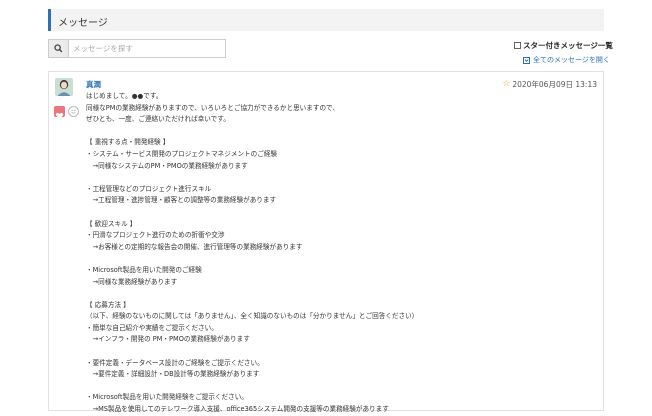 Image resolution: width=652 pixels, height=416 pixels. What do you see at coordinates (181, 200) in the screenshot?
I see `message-line: →工程管理・進捗管理・顧客との調整等の業務経験があります` at bounding box center [181, 200].